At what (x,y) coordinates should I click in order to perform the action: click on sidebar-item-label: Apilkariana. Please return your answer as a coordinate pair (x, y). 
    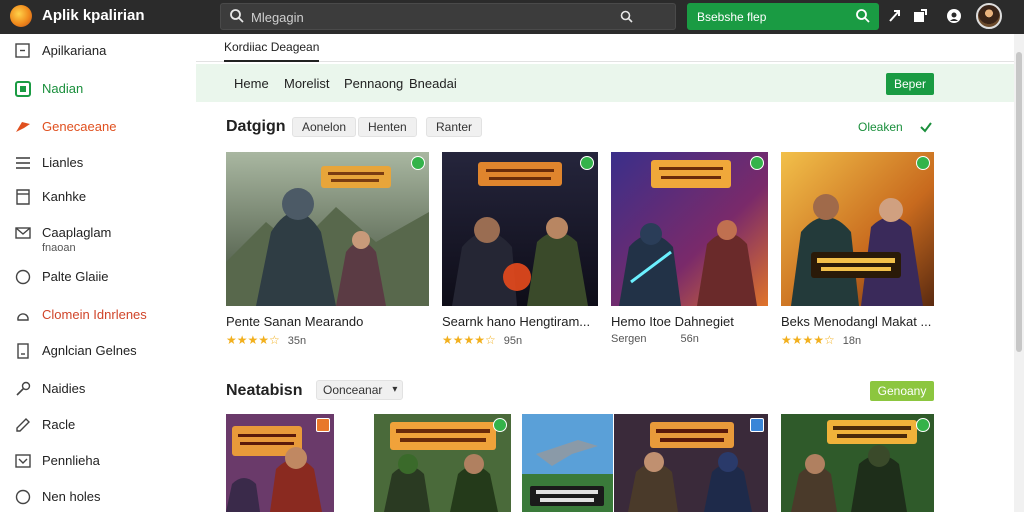
    Looking at the image, I should click on (74, 50).